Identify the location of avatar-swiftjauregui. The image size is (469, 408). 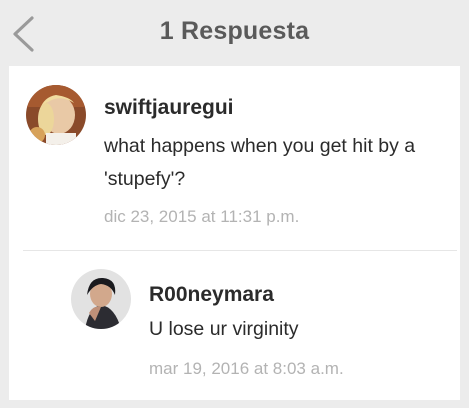
(56, 115).